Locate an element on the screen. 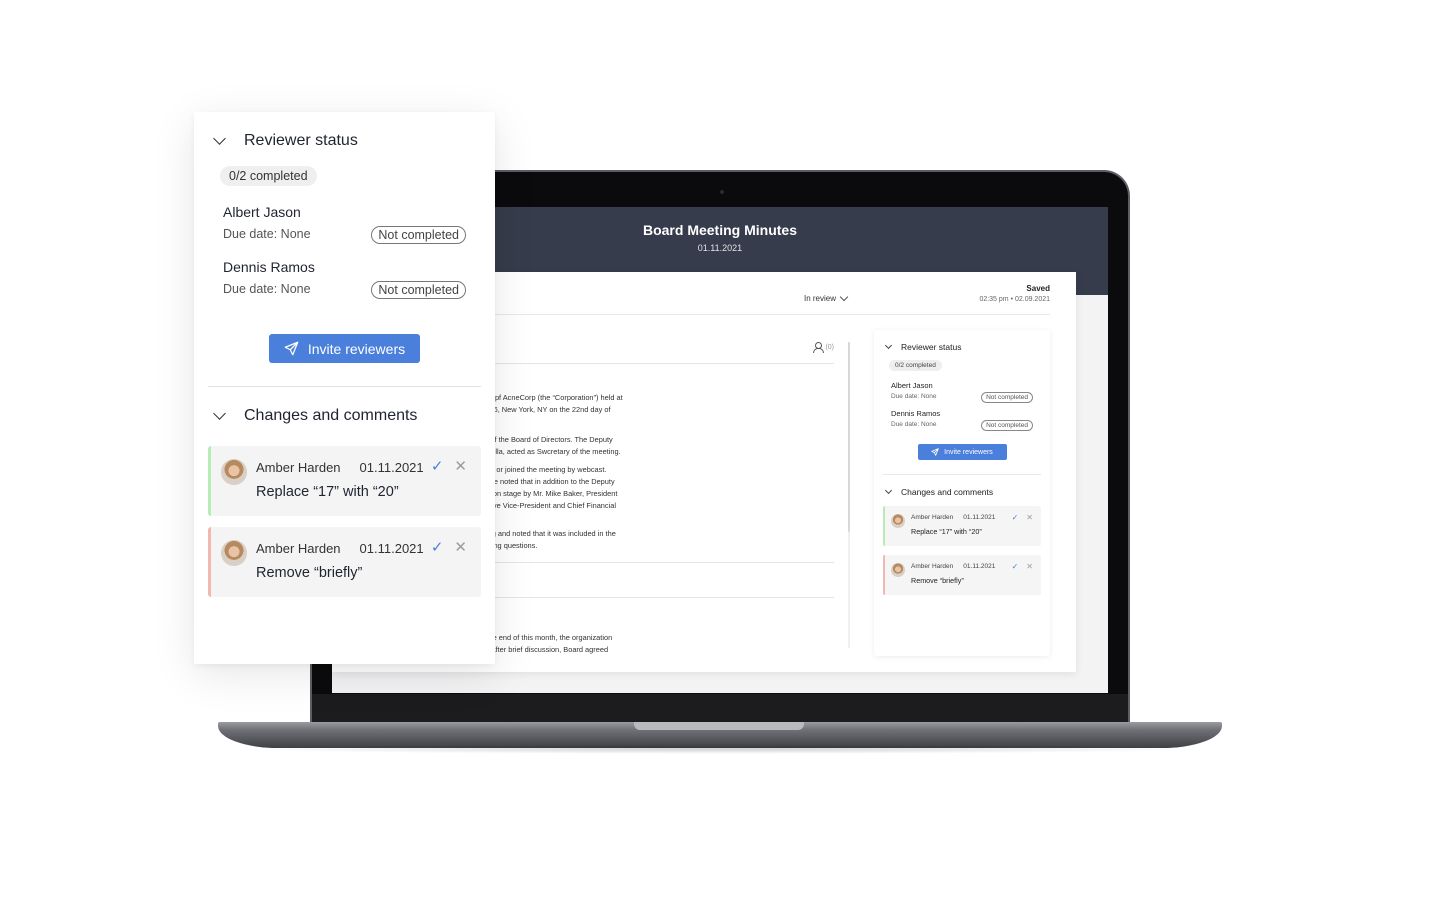 This screenshot has width=1440, height=900. laptop-notch is located at coordinates (719, 726).